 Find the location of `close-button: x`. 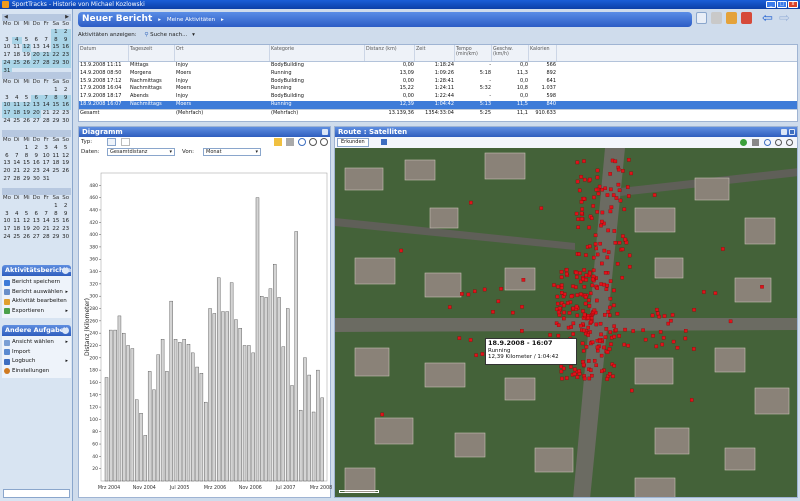

close-button: x is located at coordinates (793, 4).